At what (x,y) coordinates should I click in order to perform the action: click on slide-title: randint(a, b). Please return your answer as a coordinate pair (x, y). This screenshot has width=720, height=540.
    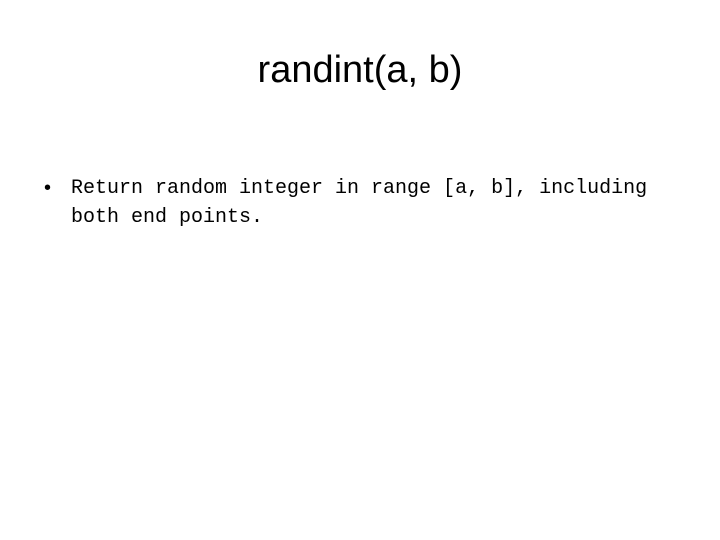
    Looking at the image, I should click on (360, 70).